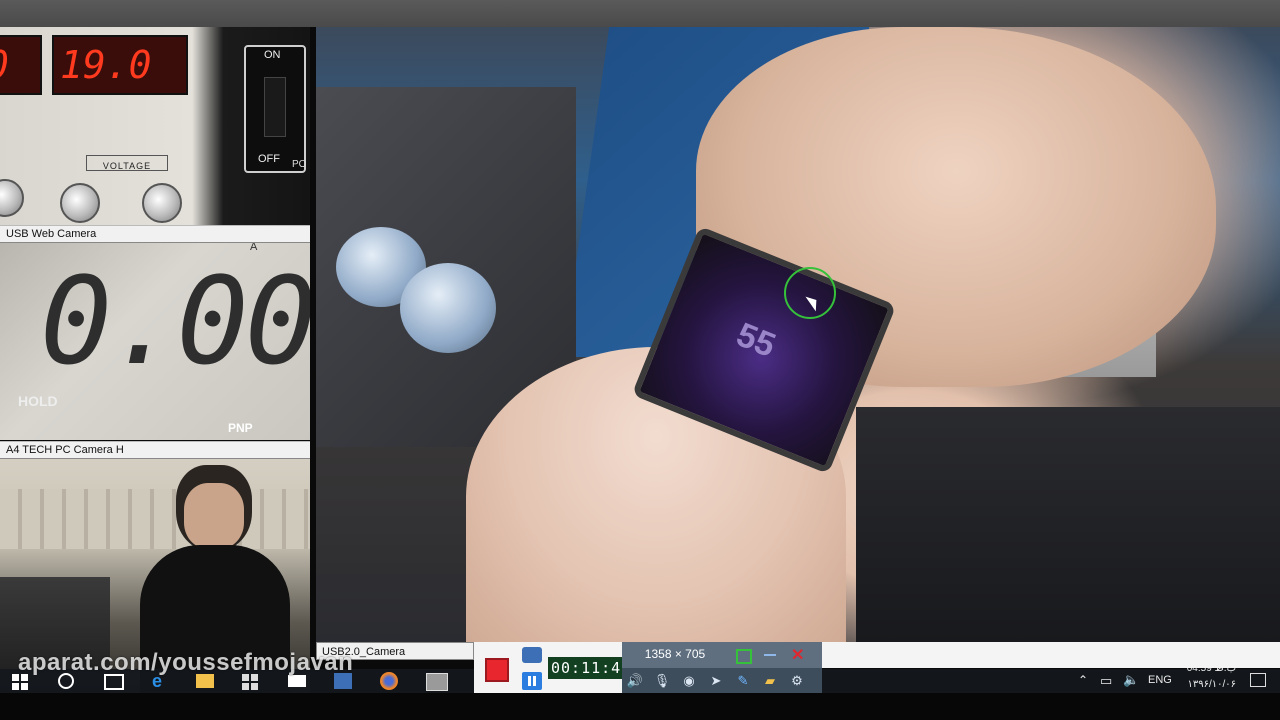  What do you see at coordinates (240, 428) in the screenshot?
I see `meter-pnp-label: PNP` at bounding box center [240, 428].